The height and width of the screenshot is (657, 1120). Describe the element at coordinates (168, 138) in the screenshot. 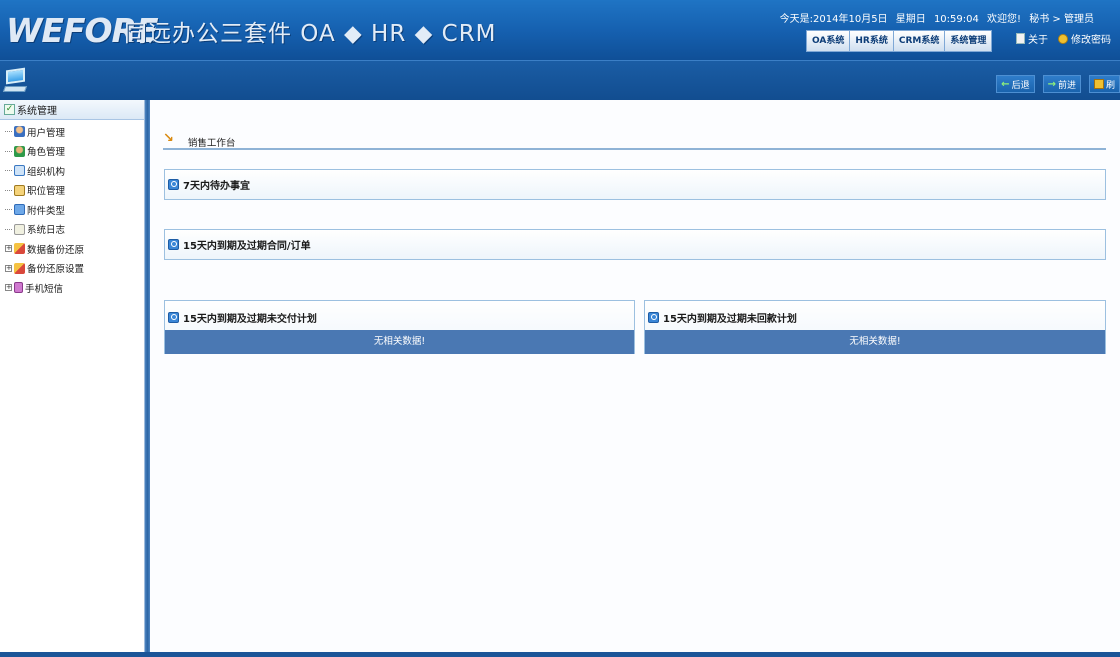

I see `arrow-down-right-icon: ↘` at that location.